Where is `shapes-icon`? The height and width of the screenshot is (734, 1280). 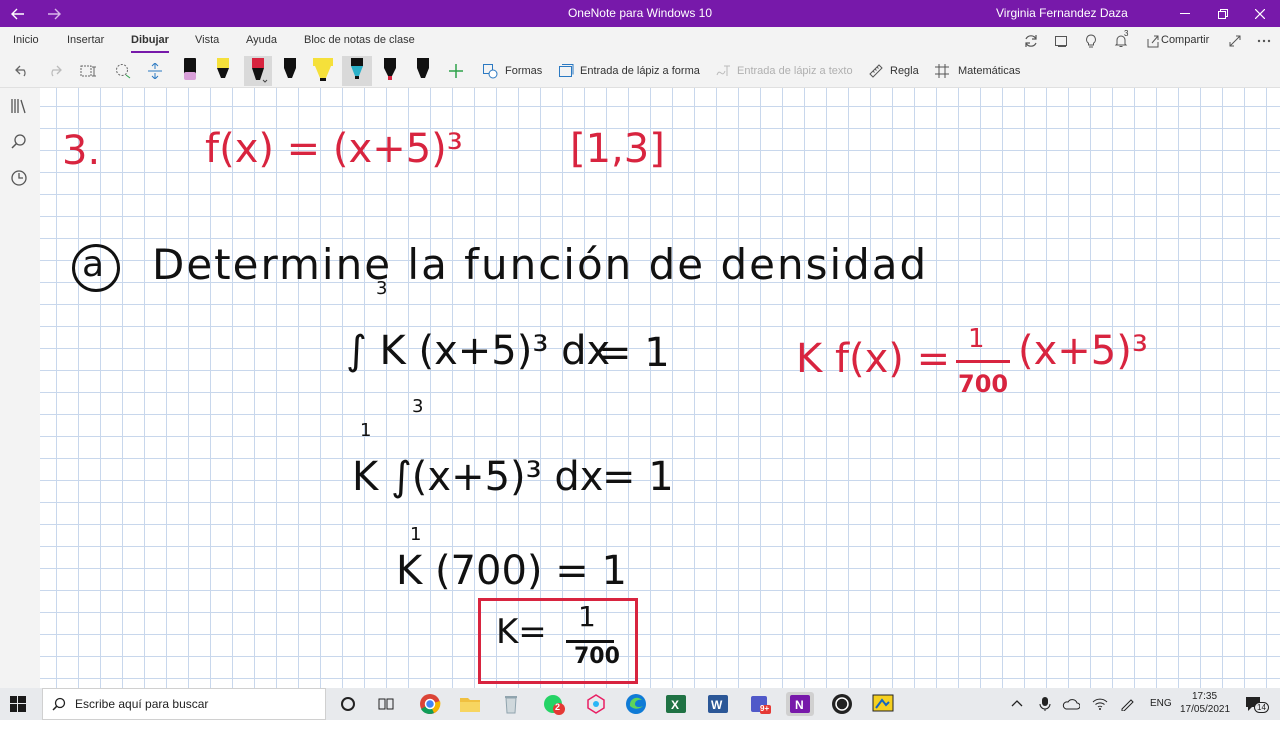
shapes-icon is located at coordinates (490, 71).